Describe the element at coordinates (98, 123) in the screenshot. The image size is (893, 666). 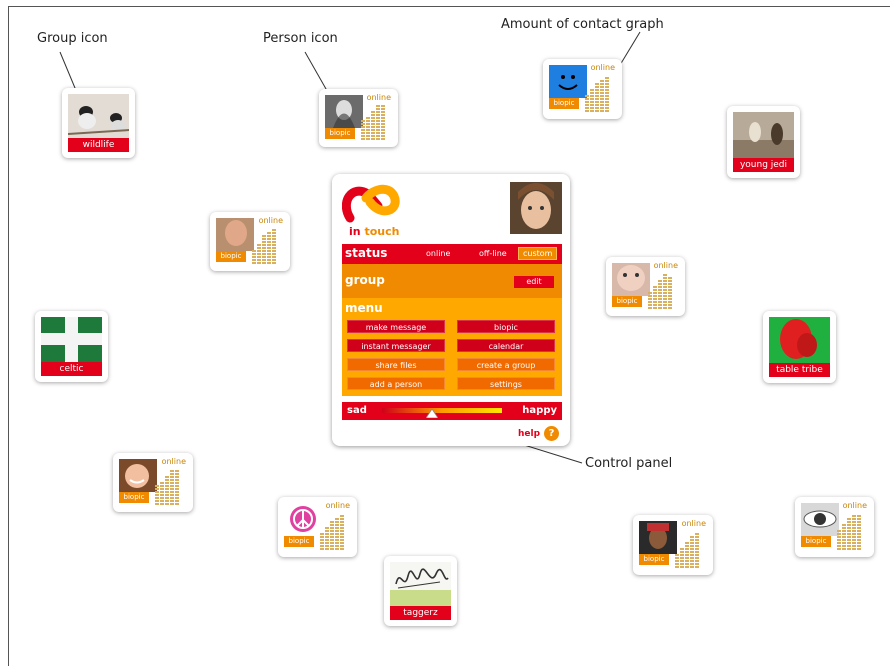
I see `group-card-wildlife: wildlife` at that location.